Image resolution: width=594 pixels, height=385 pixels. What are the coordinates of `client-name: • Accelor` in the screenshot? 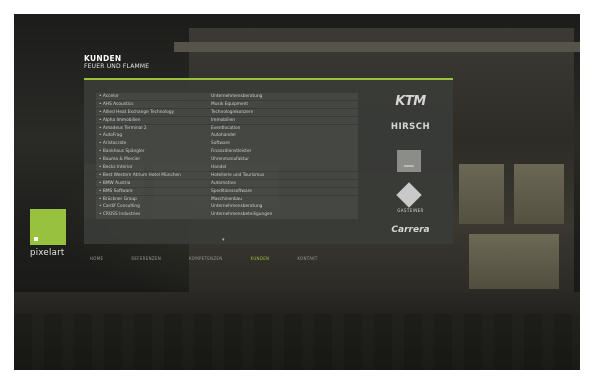 It's located at (109, 96).